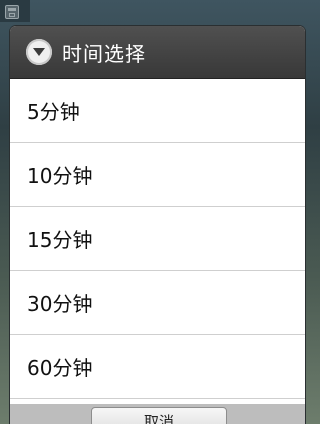 This screenshot has height=424, width=320. Describe the element at coordinates (39, 52) in the screenshot. I see `dropdown-circle-icon` at that location.